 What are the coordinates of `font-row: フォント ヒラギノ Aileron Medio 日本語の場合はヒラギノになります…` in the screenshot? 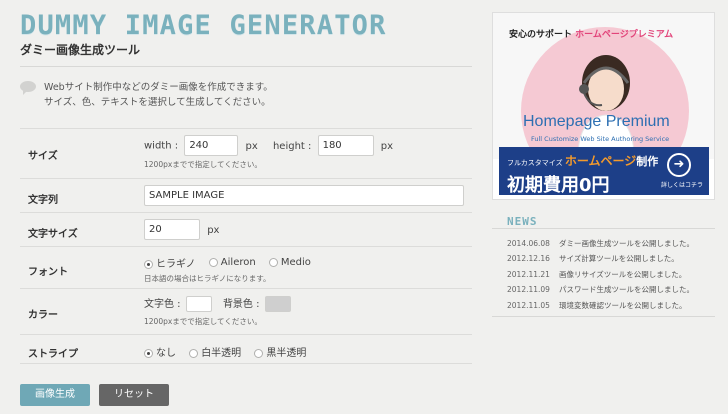 It's located at (246, 267).